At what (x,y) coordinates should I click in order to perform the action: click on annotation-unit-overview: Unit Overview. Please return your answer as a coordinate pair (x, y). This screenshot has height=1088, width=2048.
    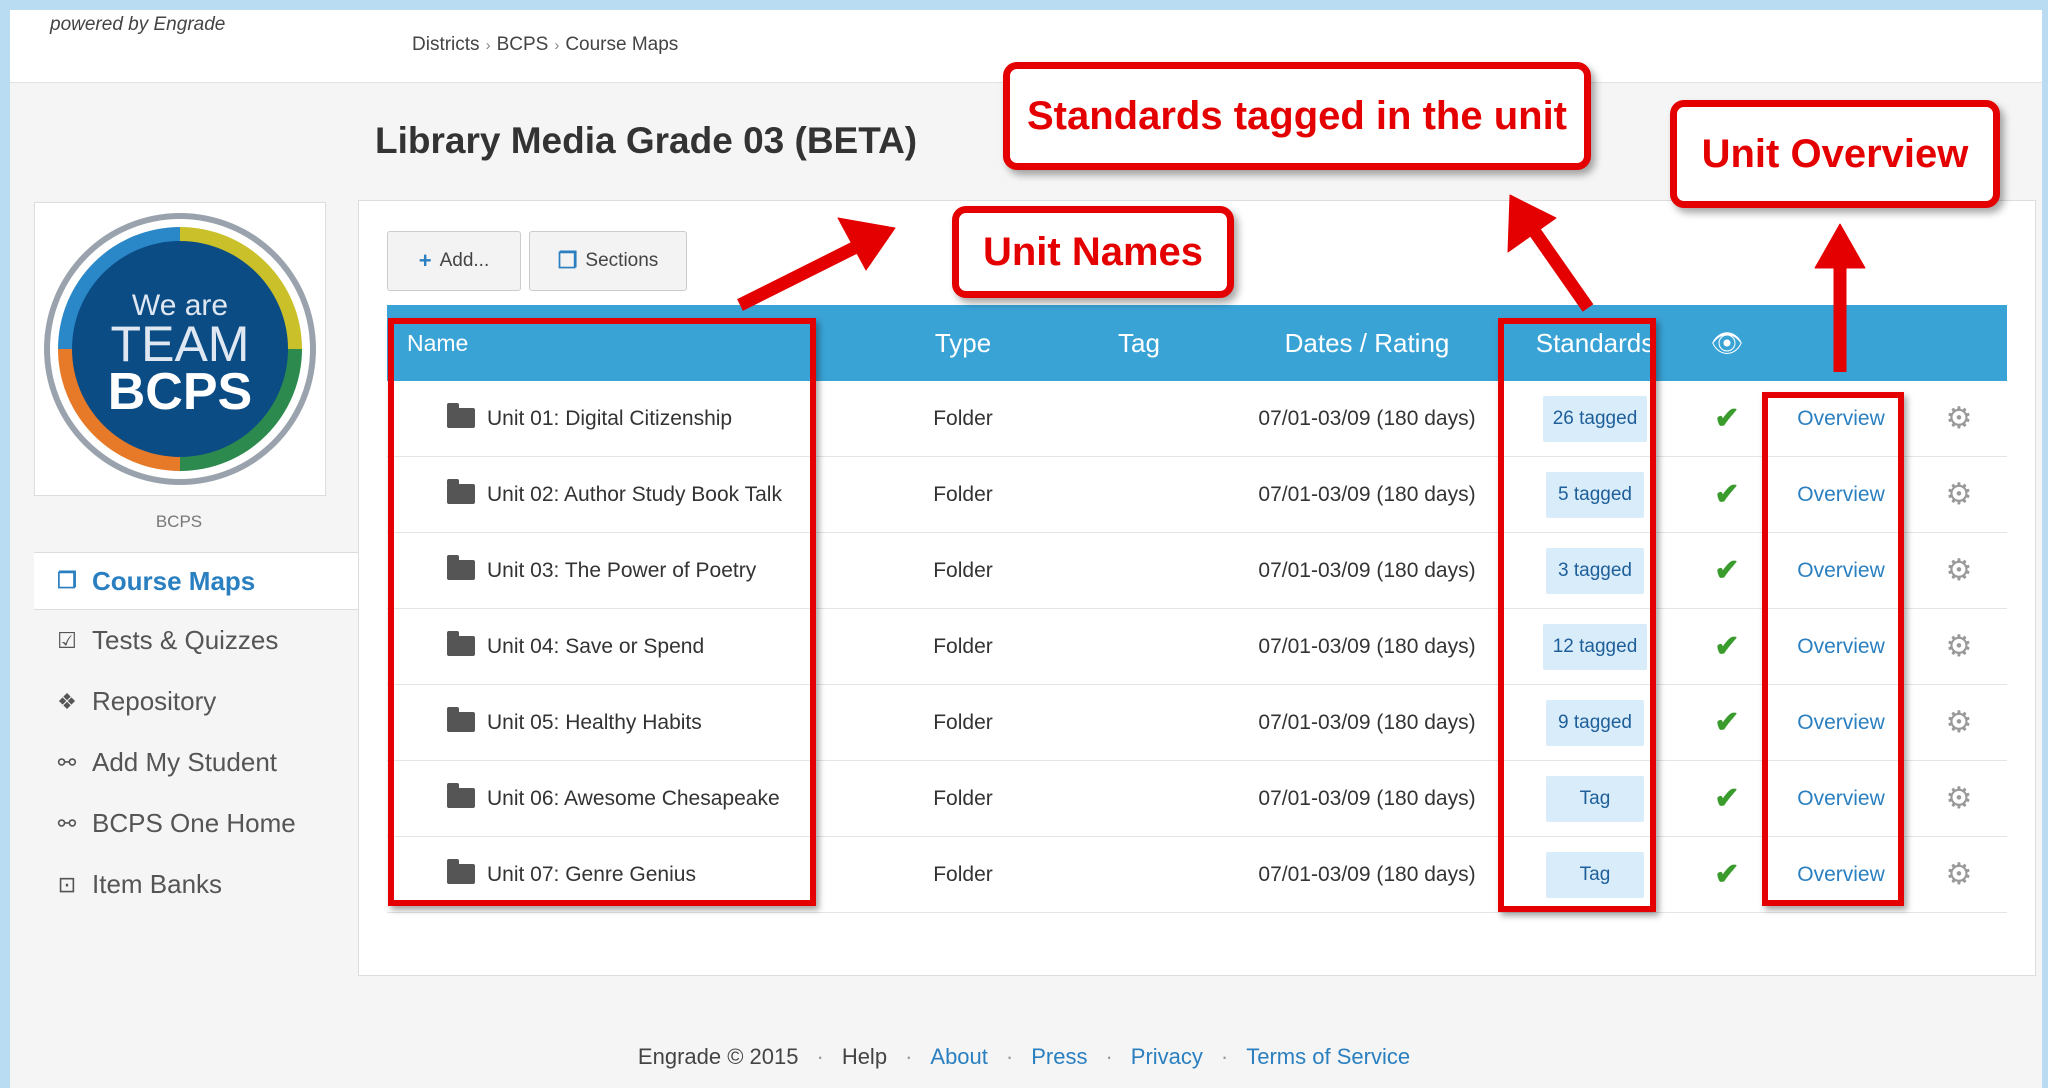
    Looking at the image, I should click on (1835, 154).